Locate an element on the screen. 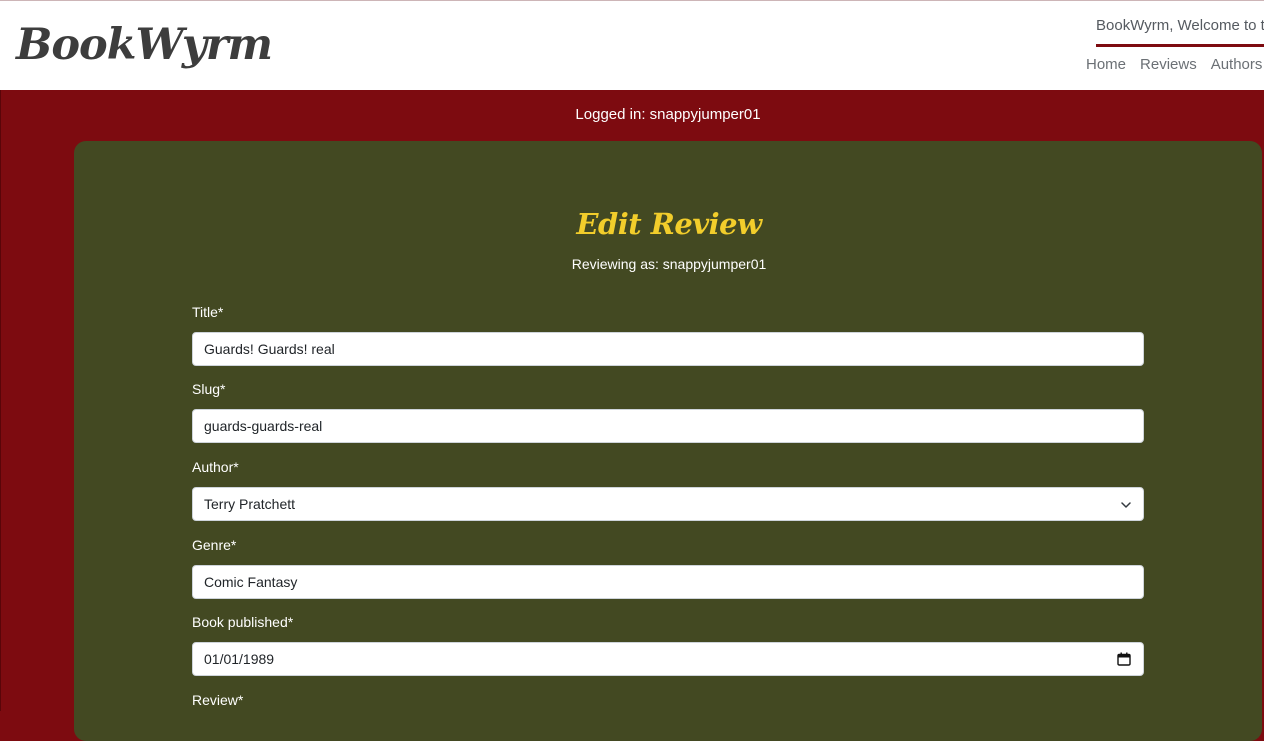  logged-in-status: Logged in: snappyjumper01 is located at coordinates (668, 114).